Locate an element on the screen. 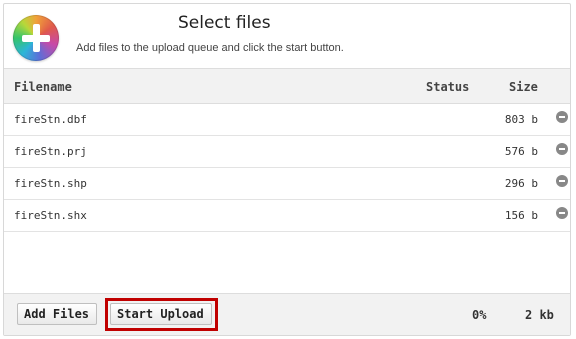 This screenshot has width=576, height=339. file-row: fireStn.dbf 803 b is located at coordinates (287, 120).